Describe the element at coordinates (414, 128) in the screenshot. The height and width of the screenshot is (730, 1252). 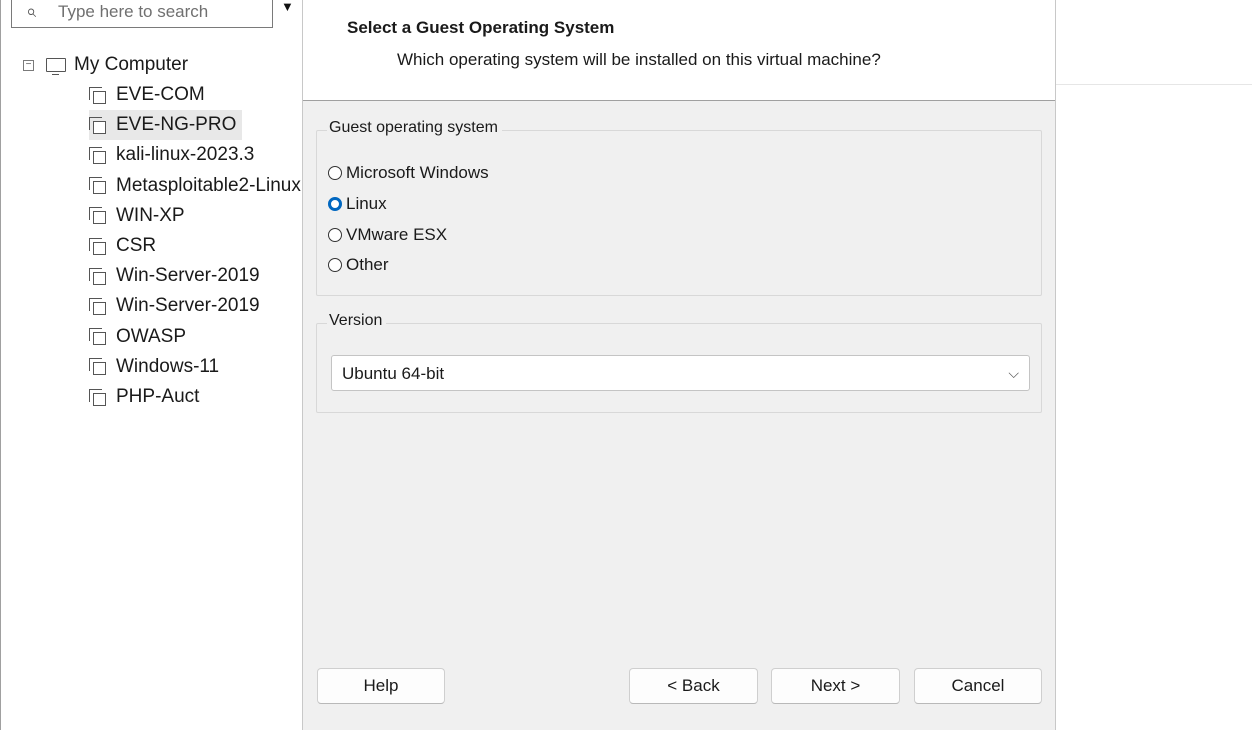
I see `guest-os-legend: Guest operating system` at that location.